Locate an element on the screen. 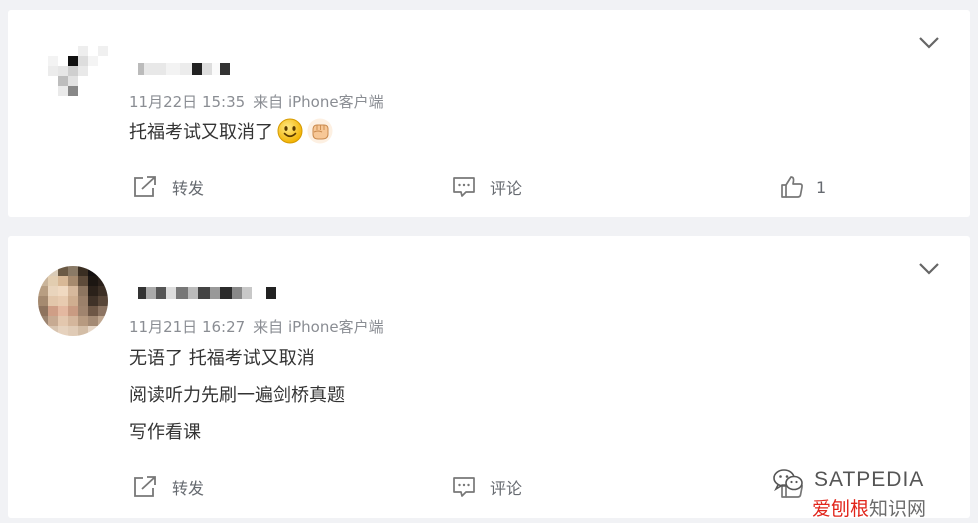  comment-time: 11月22日 15:35 is located at coordinates (187, 102).